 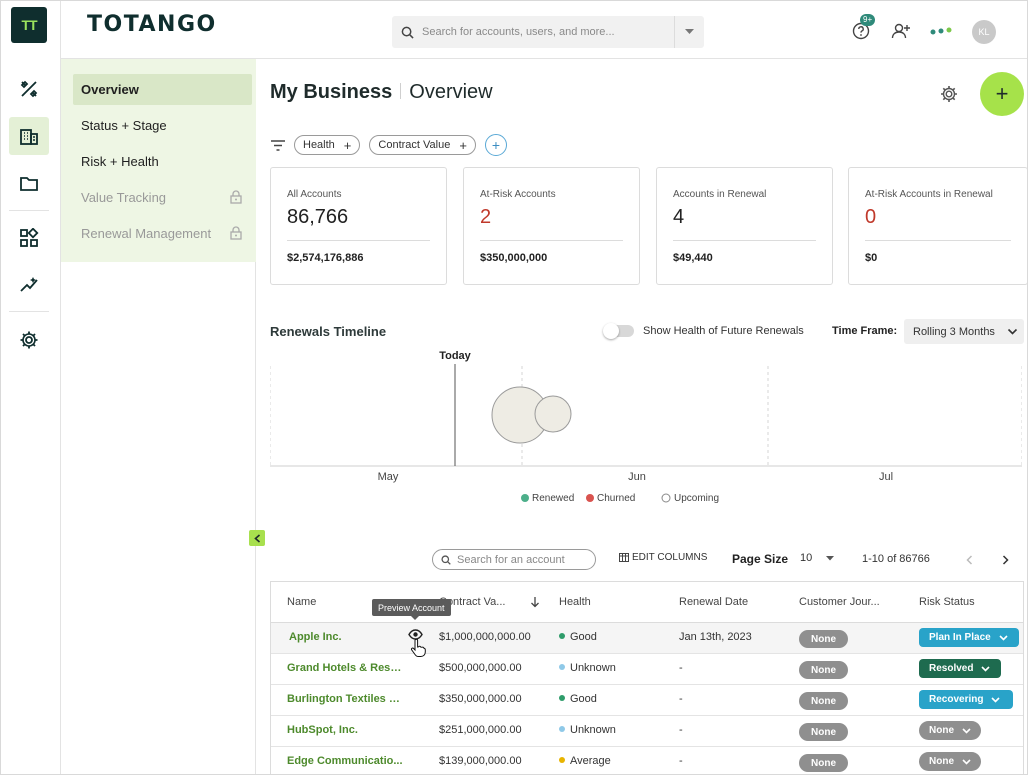 What do you see at coordinates (817, 558) in the screenshot?
I see `page-size-select: 10` at bounding box center [817, 558].